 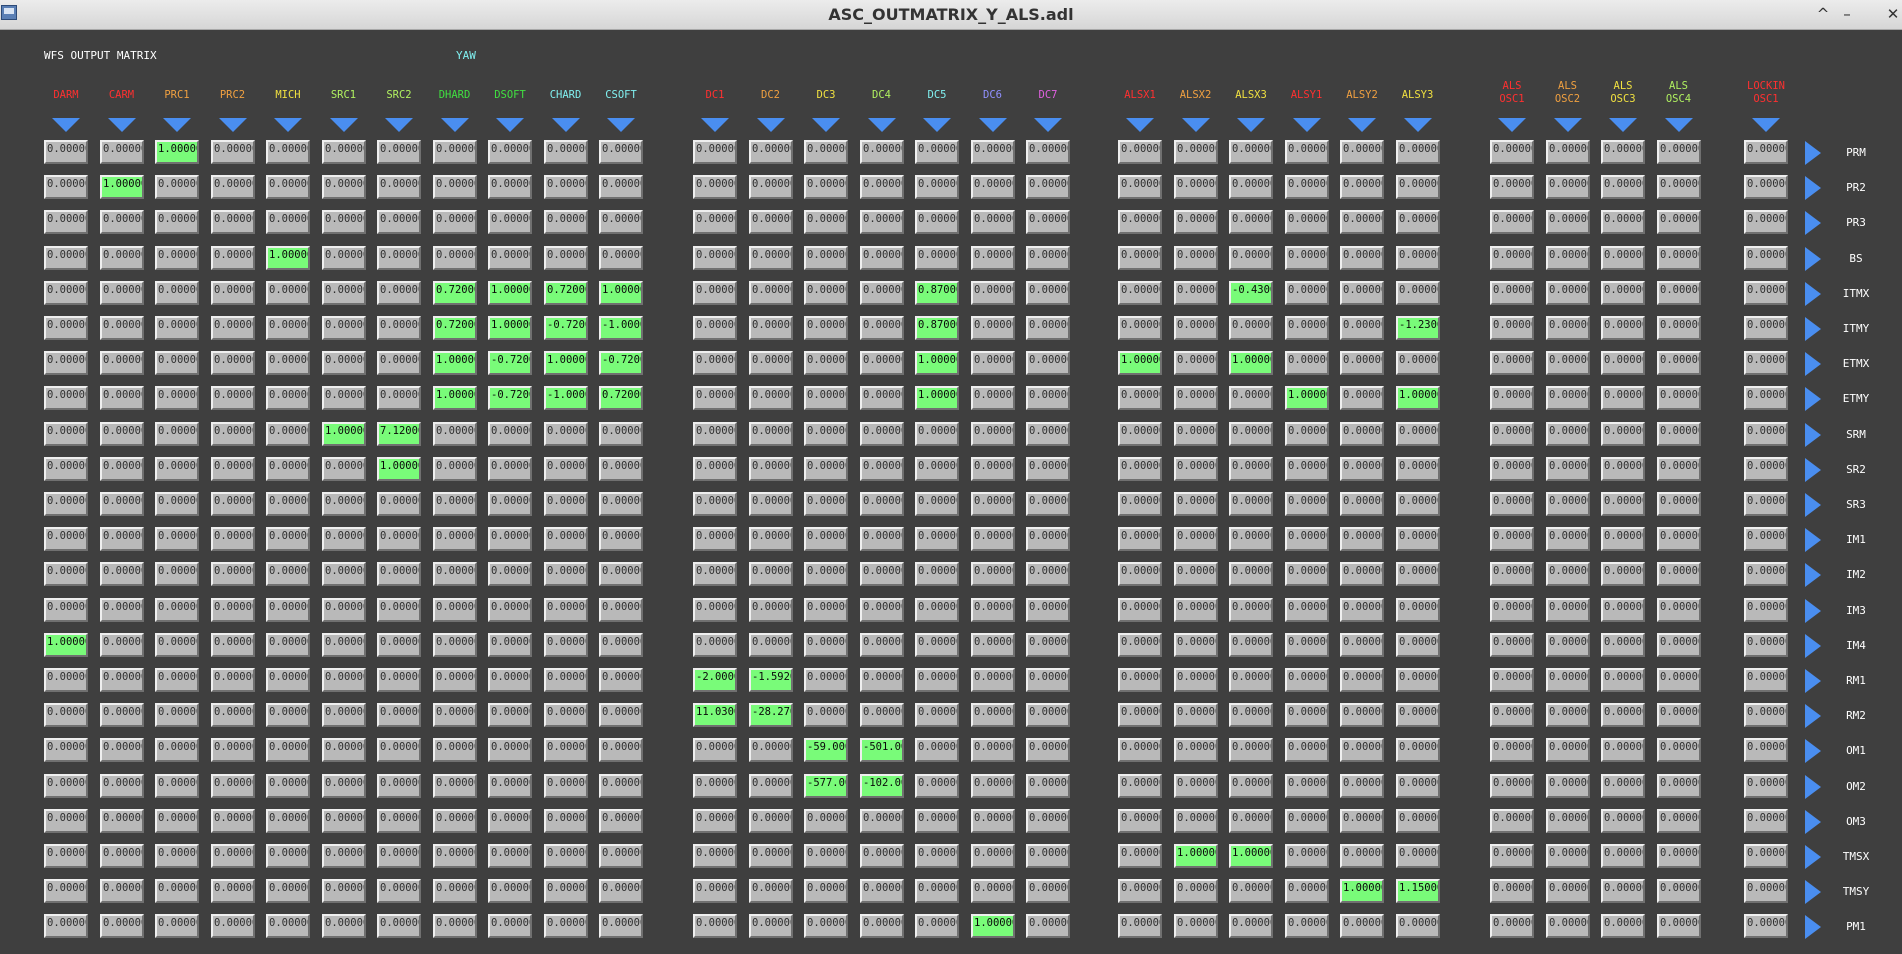 What do you see at coordinates (1847, 14) in the screenshot?
I see `minimize-button: –` at bounding box center [1847, 14].